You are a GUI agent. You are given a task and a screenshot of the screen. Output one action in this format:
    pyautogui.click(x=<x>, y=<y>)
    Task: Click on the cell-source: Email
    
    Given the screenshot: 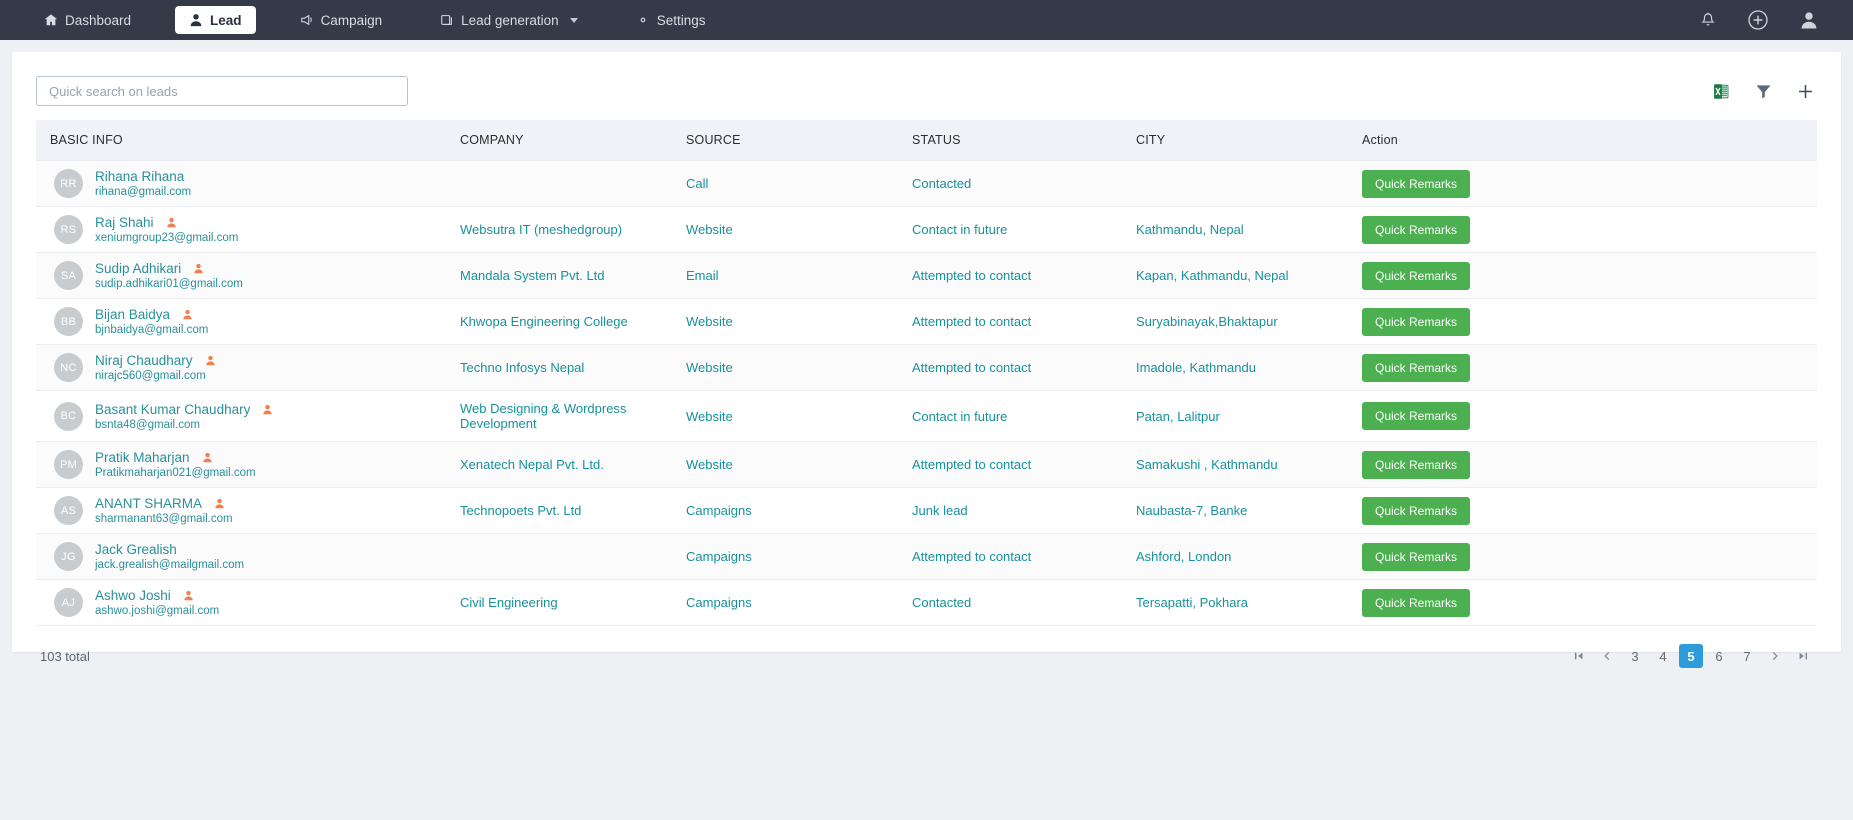 What is the action you would take?
    pyautogui.click(x=785, y=275)
    